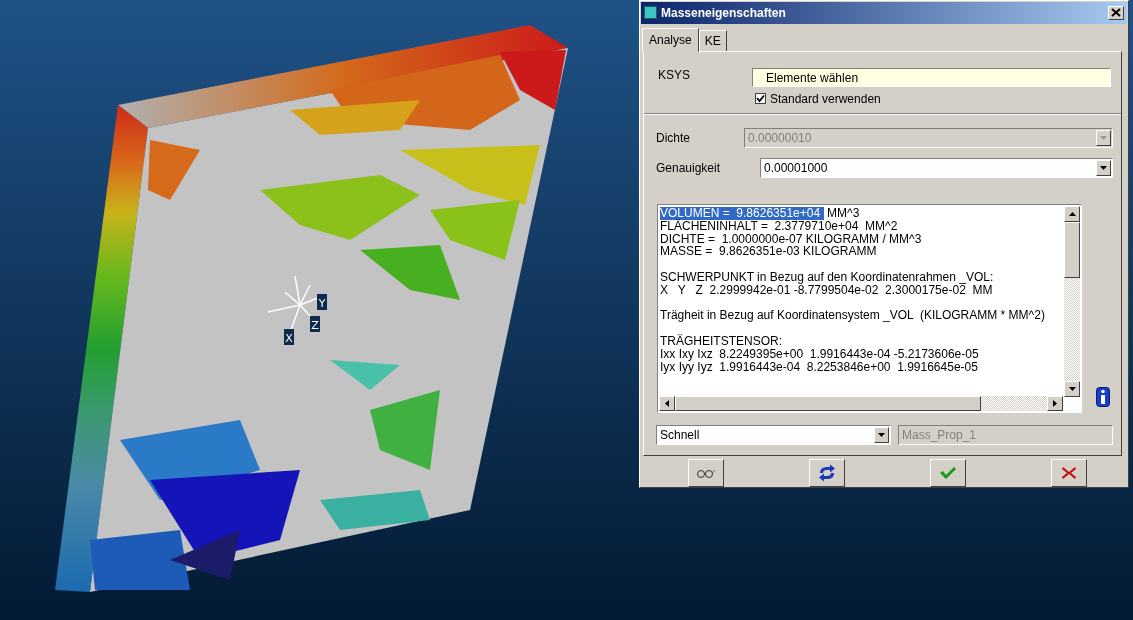 The width and height of the screenshot is (1133, 620). Describe the element at coordinates (1116, 12) in the screenshot. I see `close-button` at that location.